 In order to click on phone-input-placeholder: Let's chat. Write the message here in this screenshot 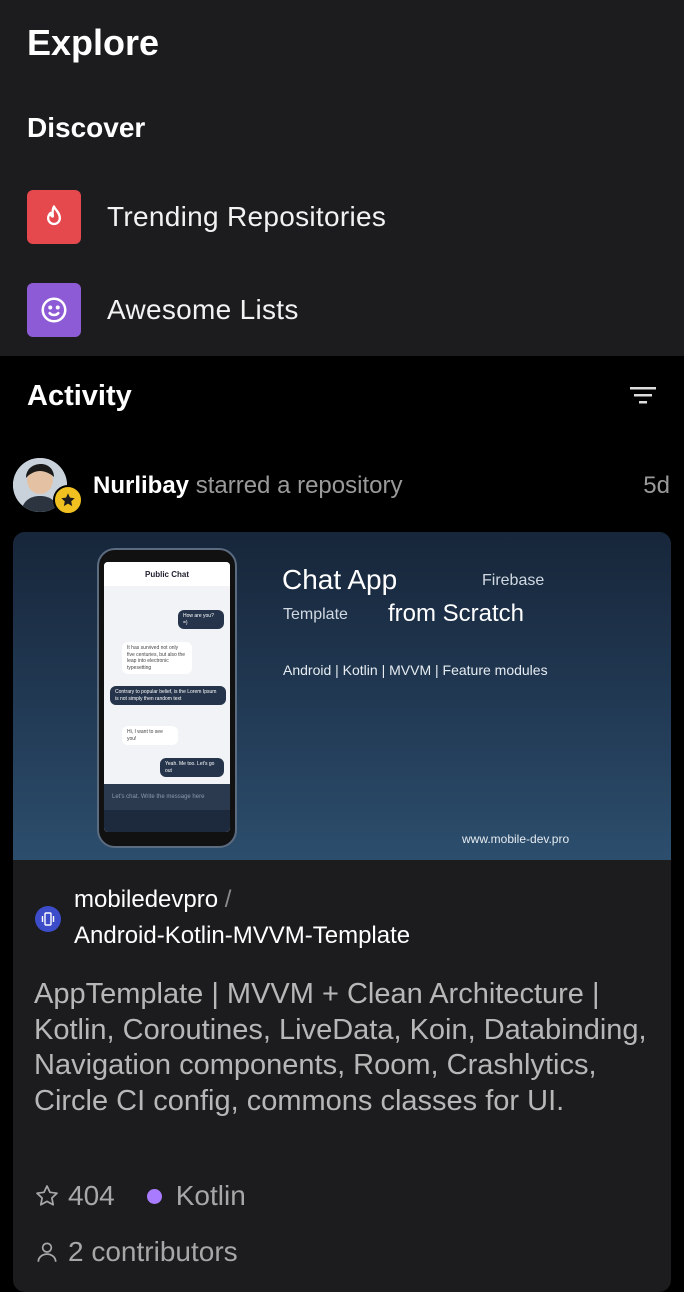, I will do `click(167, 797)`.